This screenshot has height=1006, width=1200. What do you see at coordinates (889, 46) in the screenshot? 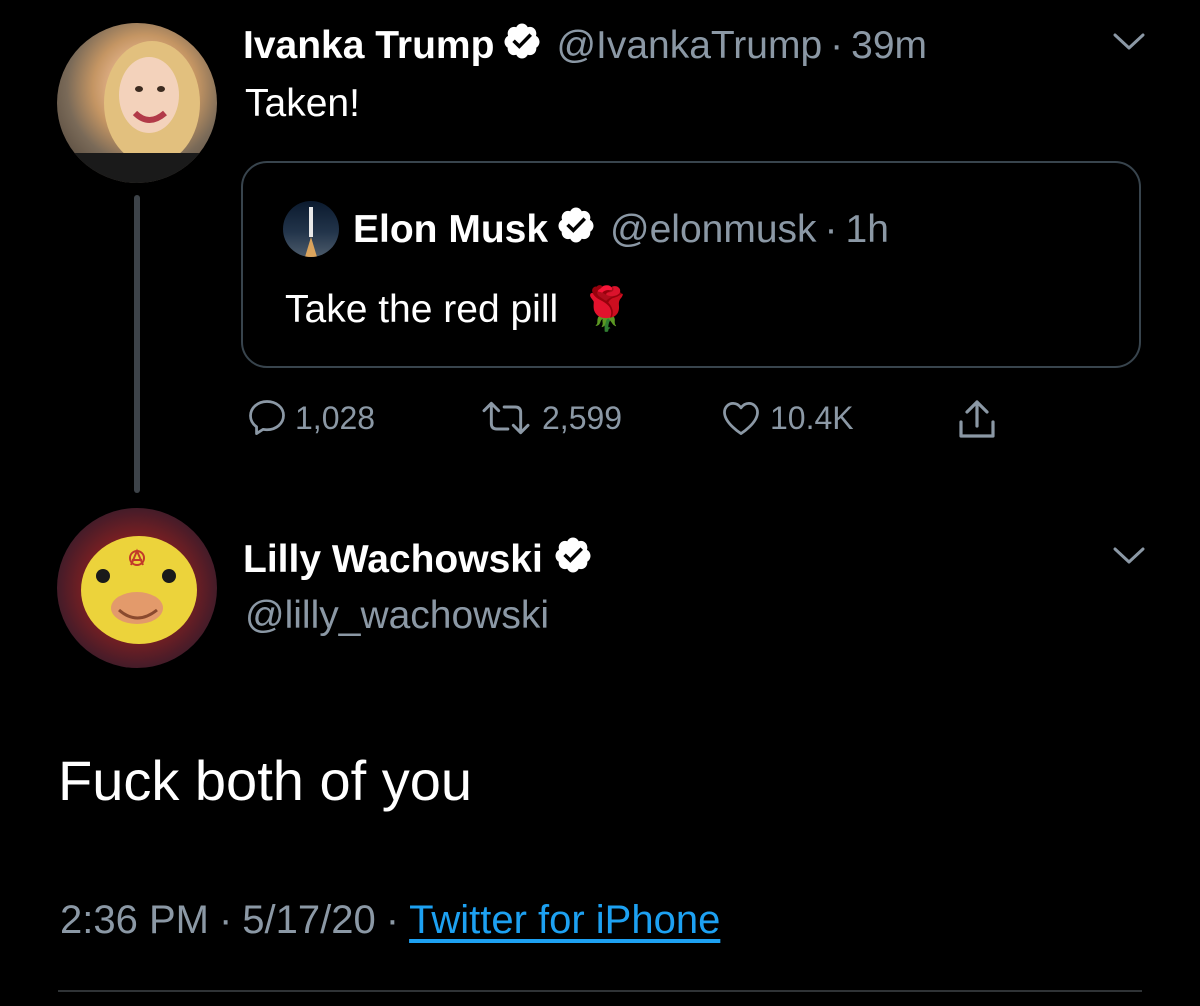
I see `tweet-time: 39m` at bounding box center [889, 46].